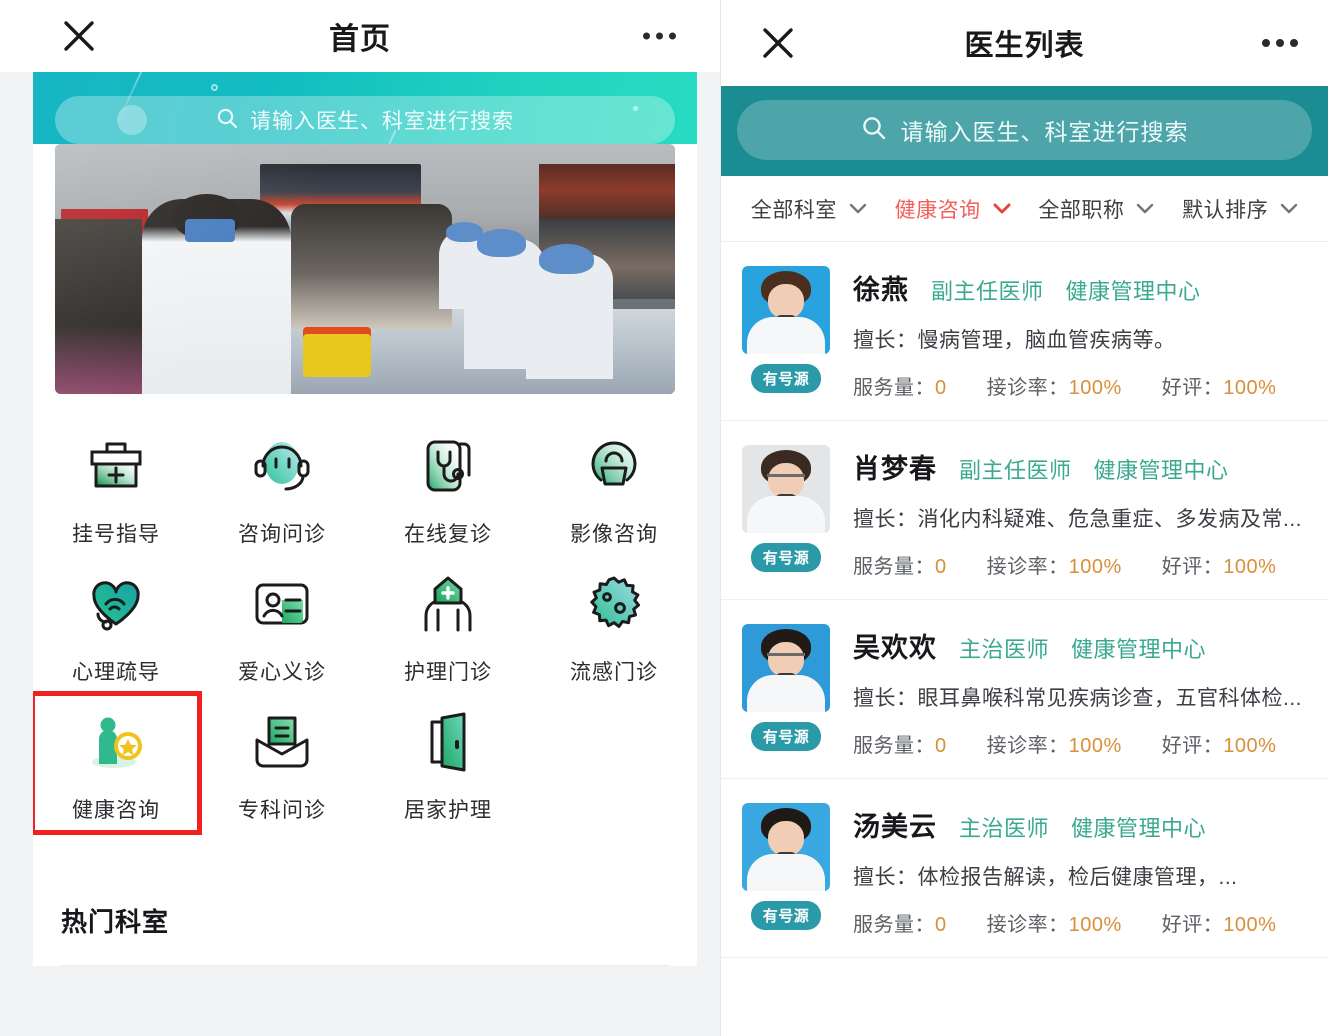 The width and height of the screenshot is (1328, 1036). What do you see at coordinates (1081, 210) in the screenshot?
I see `filter-label: 全部职称` at bounding box center [1081, 210].